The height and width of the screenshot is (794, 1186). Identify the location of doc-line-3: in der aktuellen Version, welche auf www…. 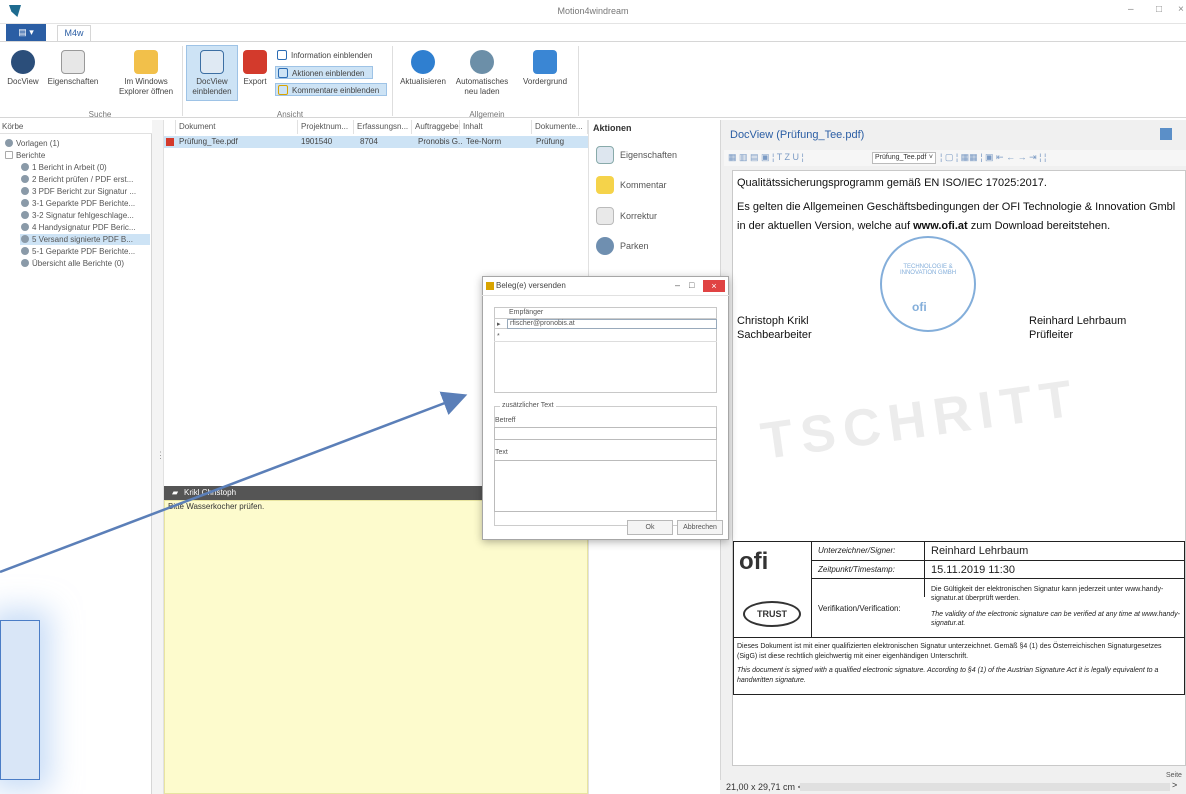
(923, 226).